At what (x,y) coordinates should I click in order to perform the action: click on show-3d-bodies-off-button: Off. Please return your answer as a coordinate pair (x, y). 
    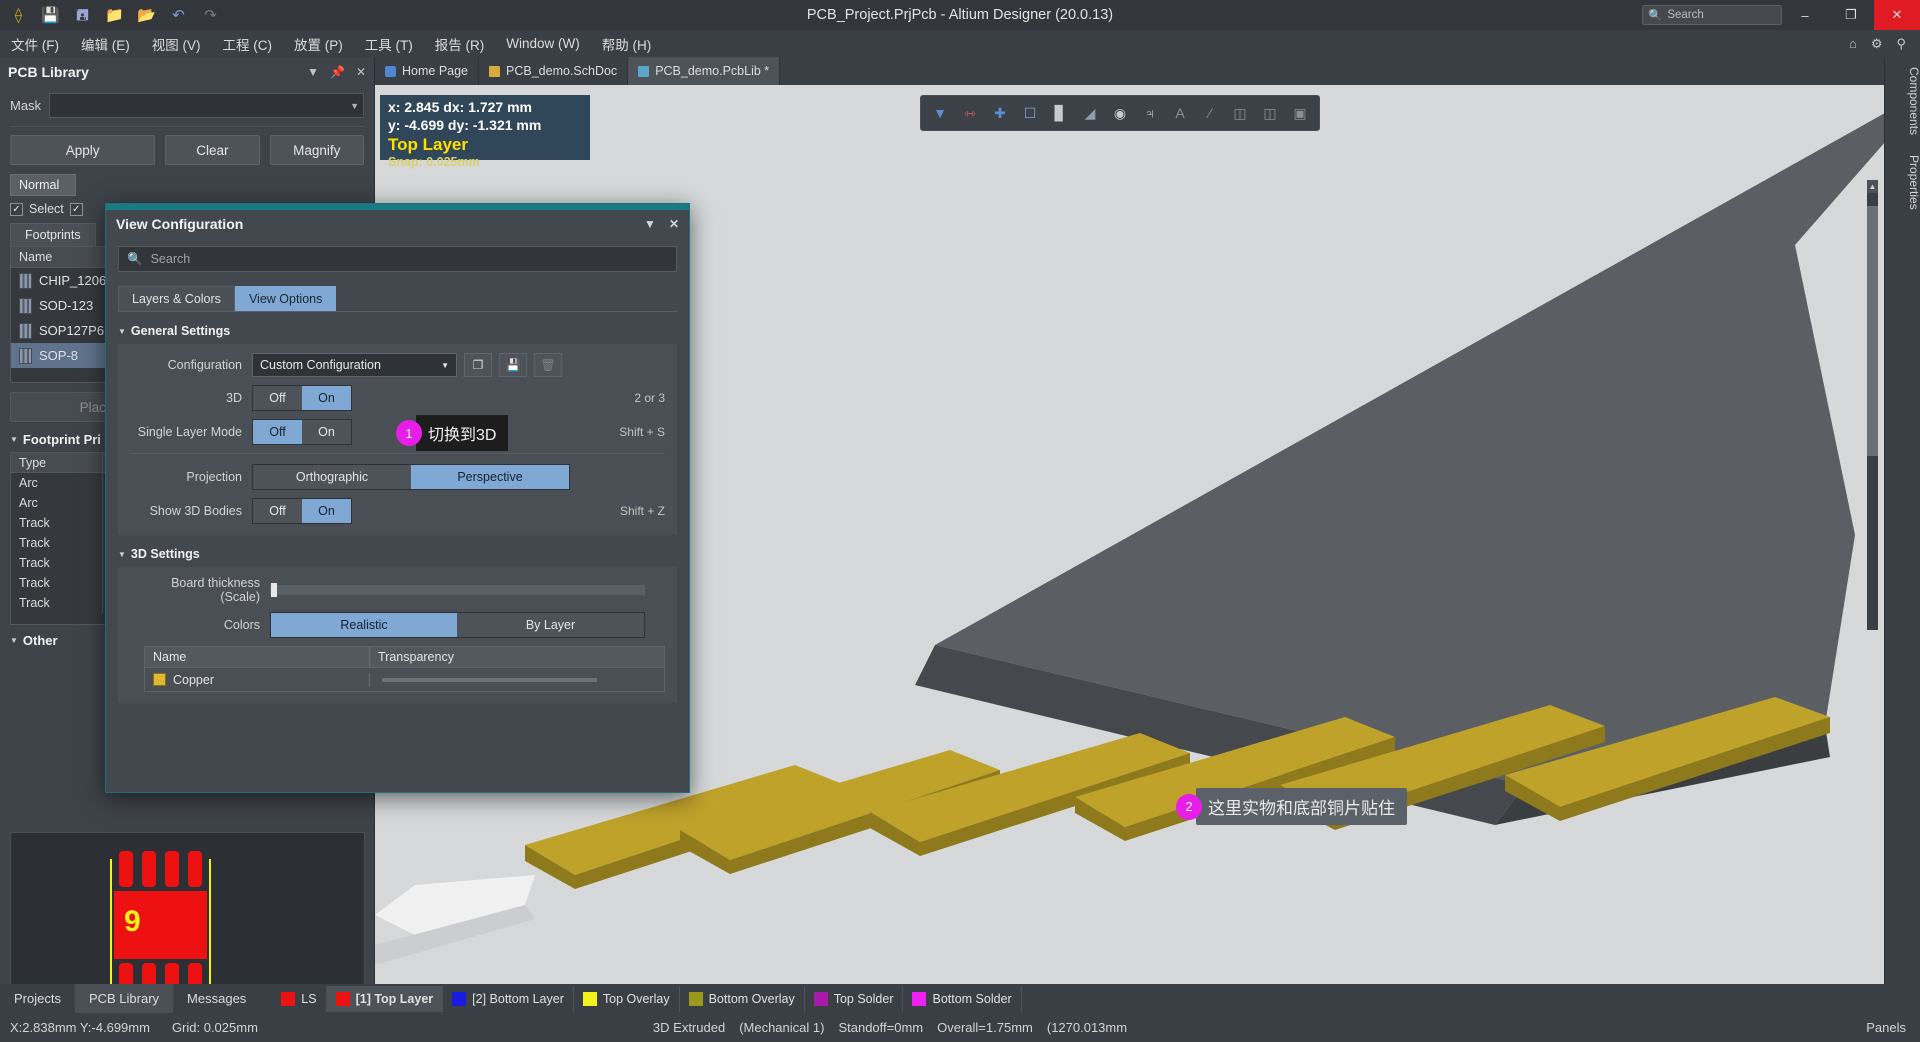
    Looking at the image, I should click on (277, 511).